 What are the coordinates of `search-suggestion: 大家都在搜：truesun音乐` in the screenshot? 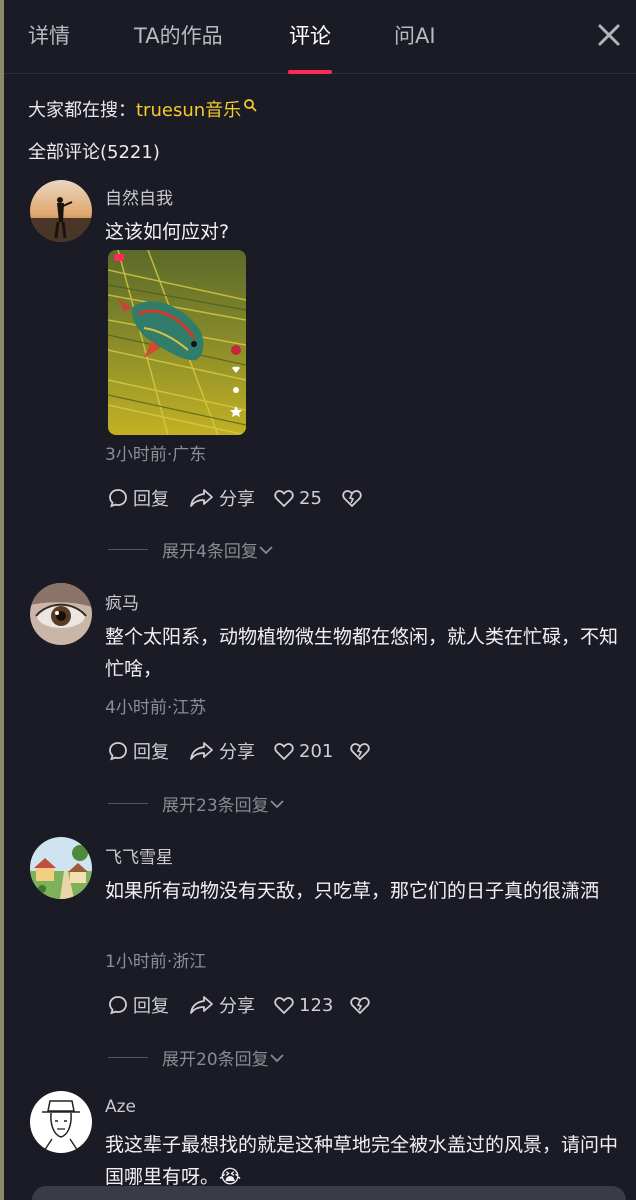 It's located at (142, 109).